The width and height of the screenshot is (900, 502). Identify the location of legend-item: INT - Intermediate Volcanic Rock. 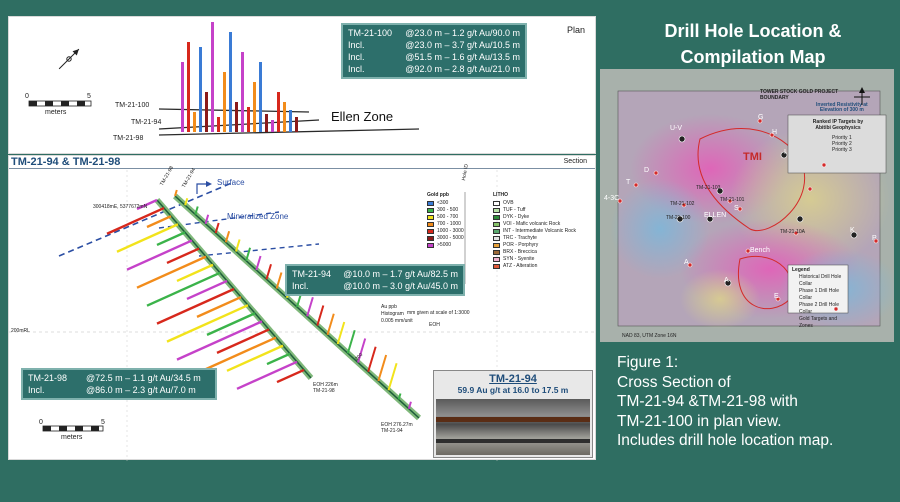
(534, 231).